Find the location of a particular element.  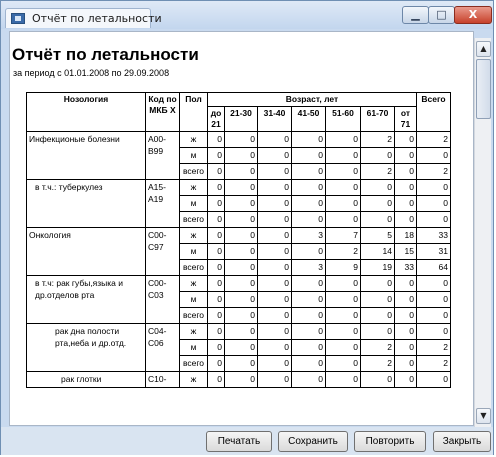

value-cell: 5 is located at coordinates (377, 235).